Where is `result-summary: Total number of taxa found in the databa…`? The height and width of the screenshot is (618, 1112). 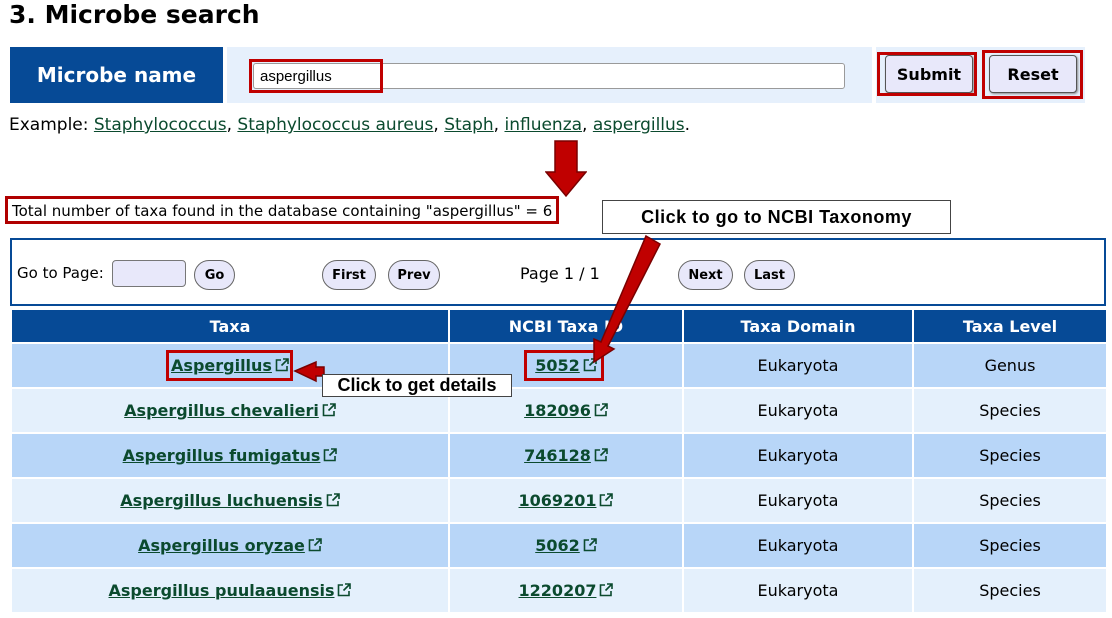 result-summary: Total number of taxa found in the databa… is located at coordinates (282, 210).